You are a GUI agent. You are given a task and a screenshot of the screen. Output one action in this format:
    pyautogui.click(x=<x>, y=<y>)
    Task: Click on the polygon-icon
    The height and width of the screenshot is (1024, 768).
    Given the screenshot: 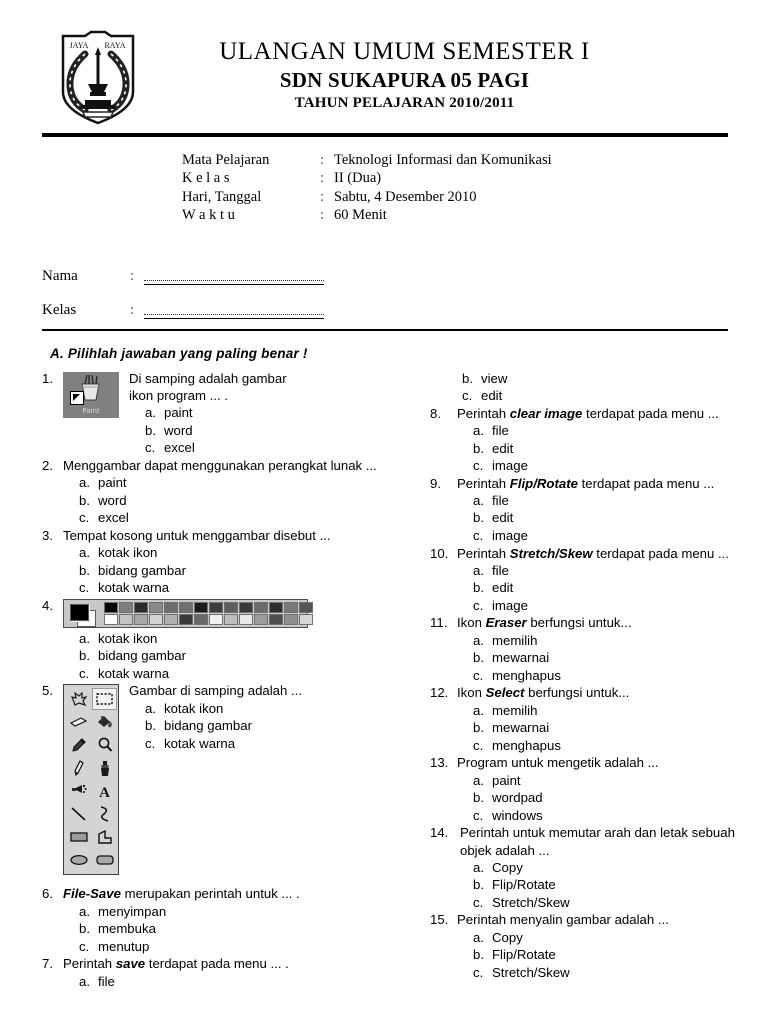 What is the action you would take?
    pyautogui.click(x=104, y=837)
    